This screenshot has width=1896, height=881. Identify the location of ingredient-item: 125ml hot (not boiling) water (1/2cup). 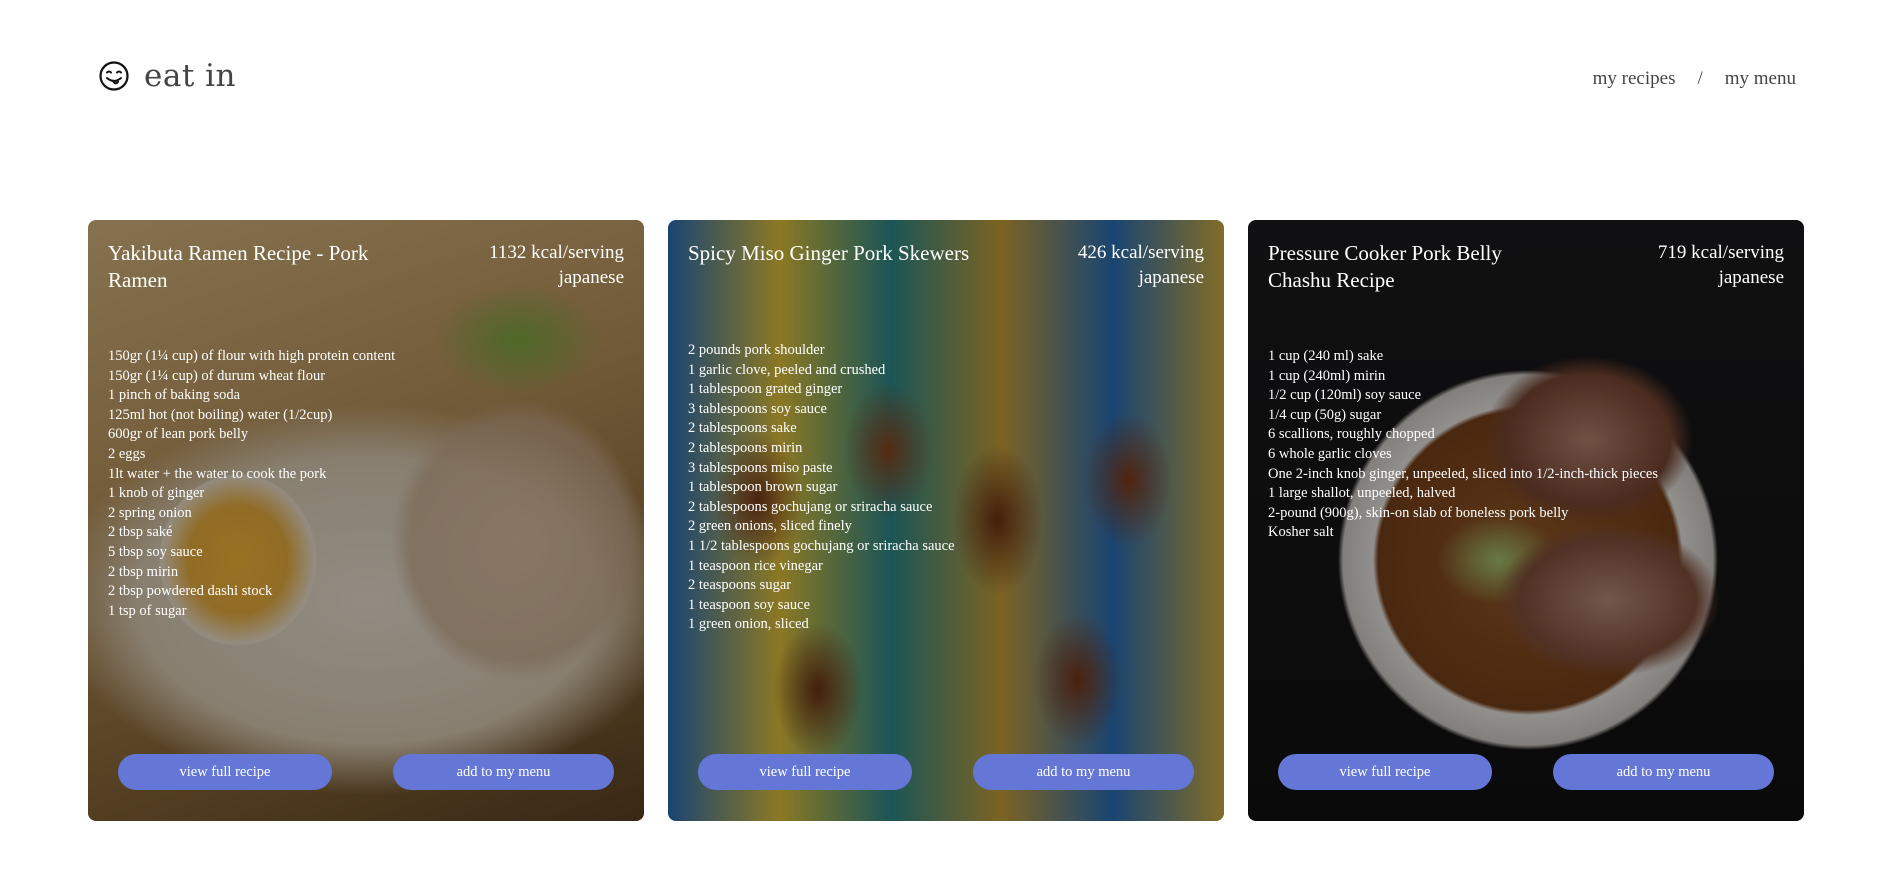
(220, 414).